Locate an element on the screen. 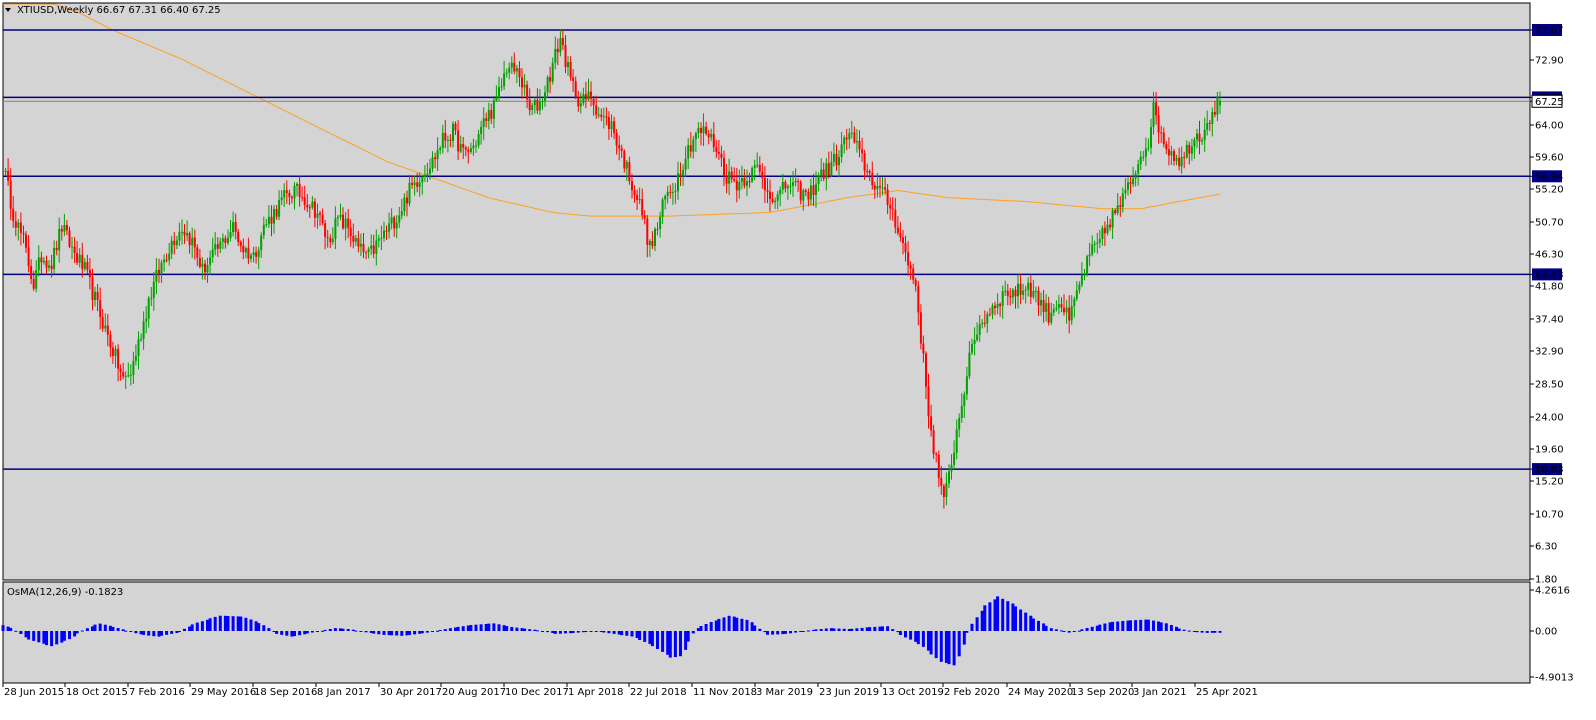 The height and width of the screenshot is (720, 1596). osma-axis: 4.2616 0.00 -4.9013 is located at coordinates (1552, 635).